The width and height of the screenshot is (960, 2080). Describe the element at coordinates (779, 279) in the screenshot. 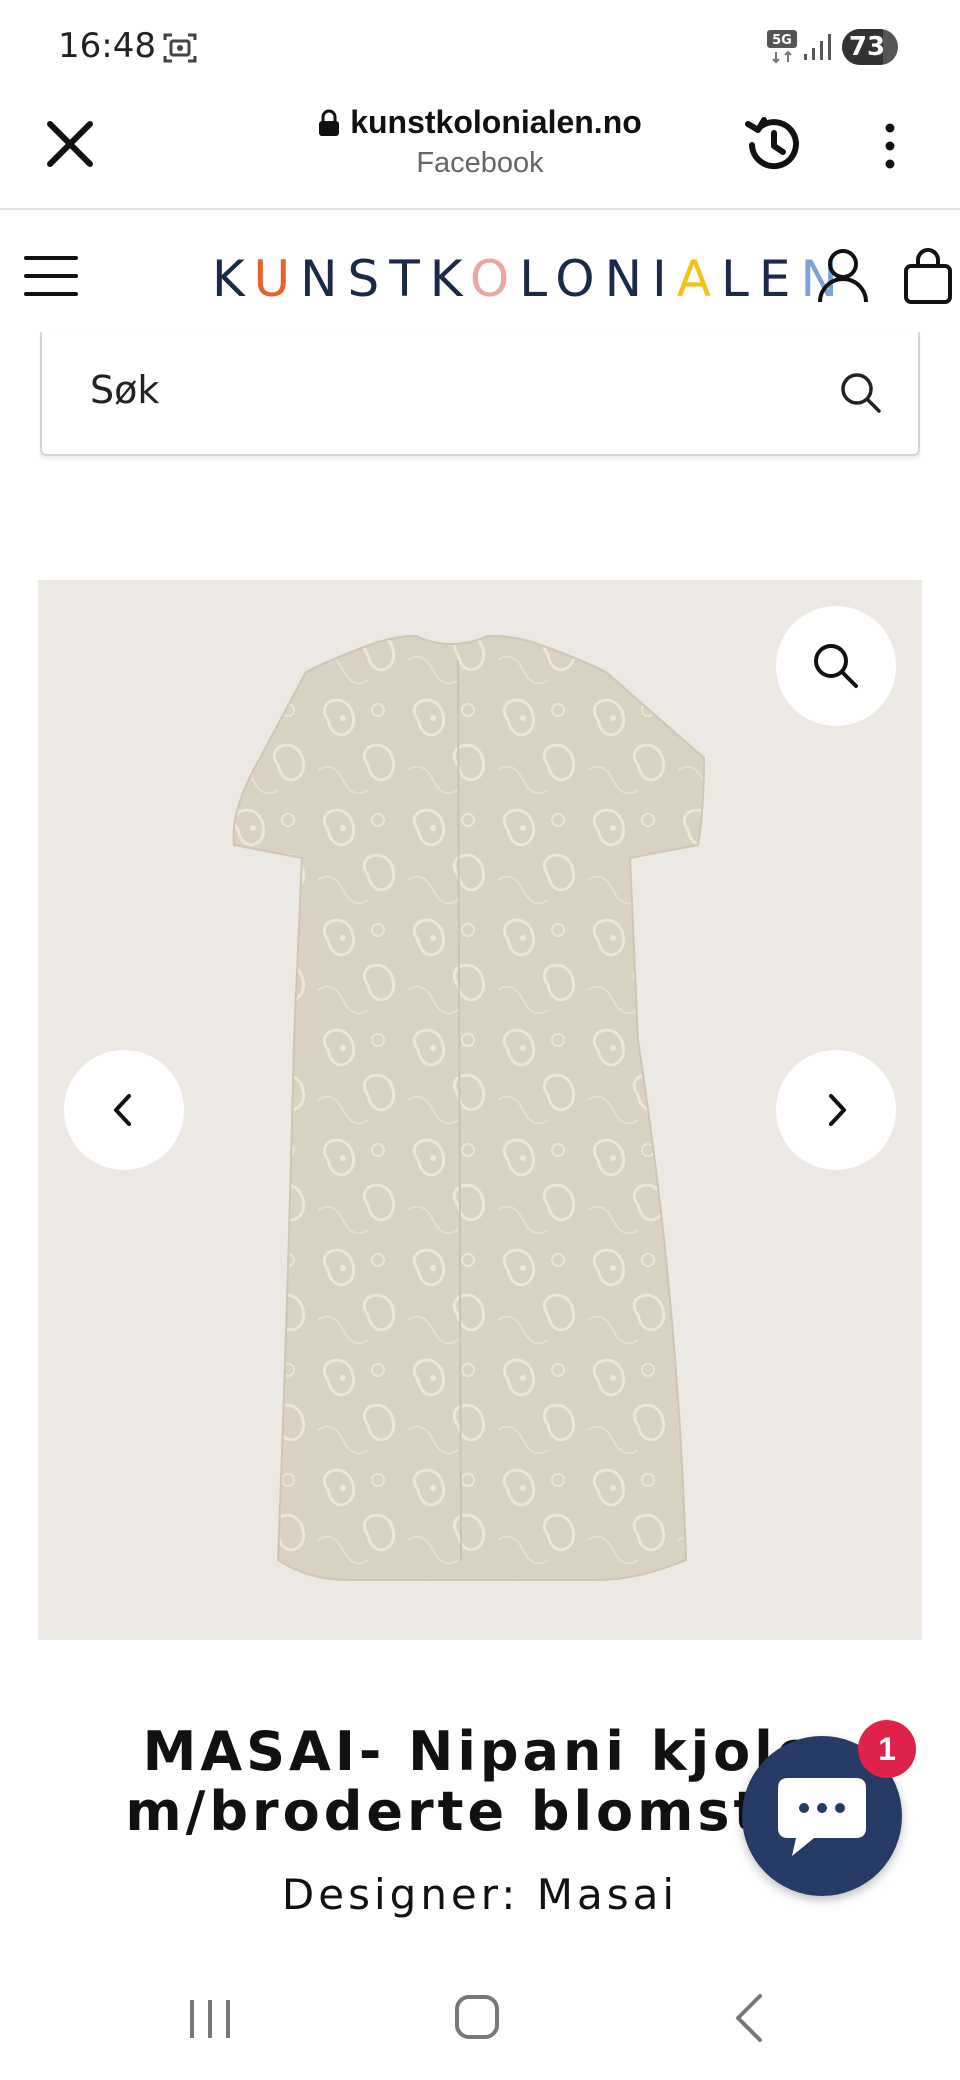

I see `logo-letter: E` at that location.